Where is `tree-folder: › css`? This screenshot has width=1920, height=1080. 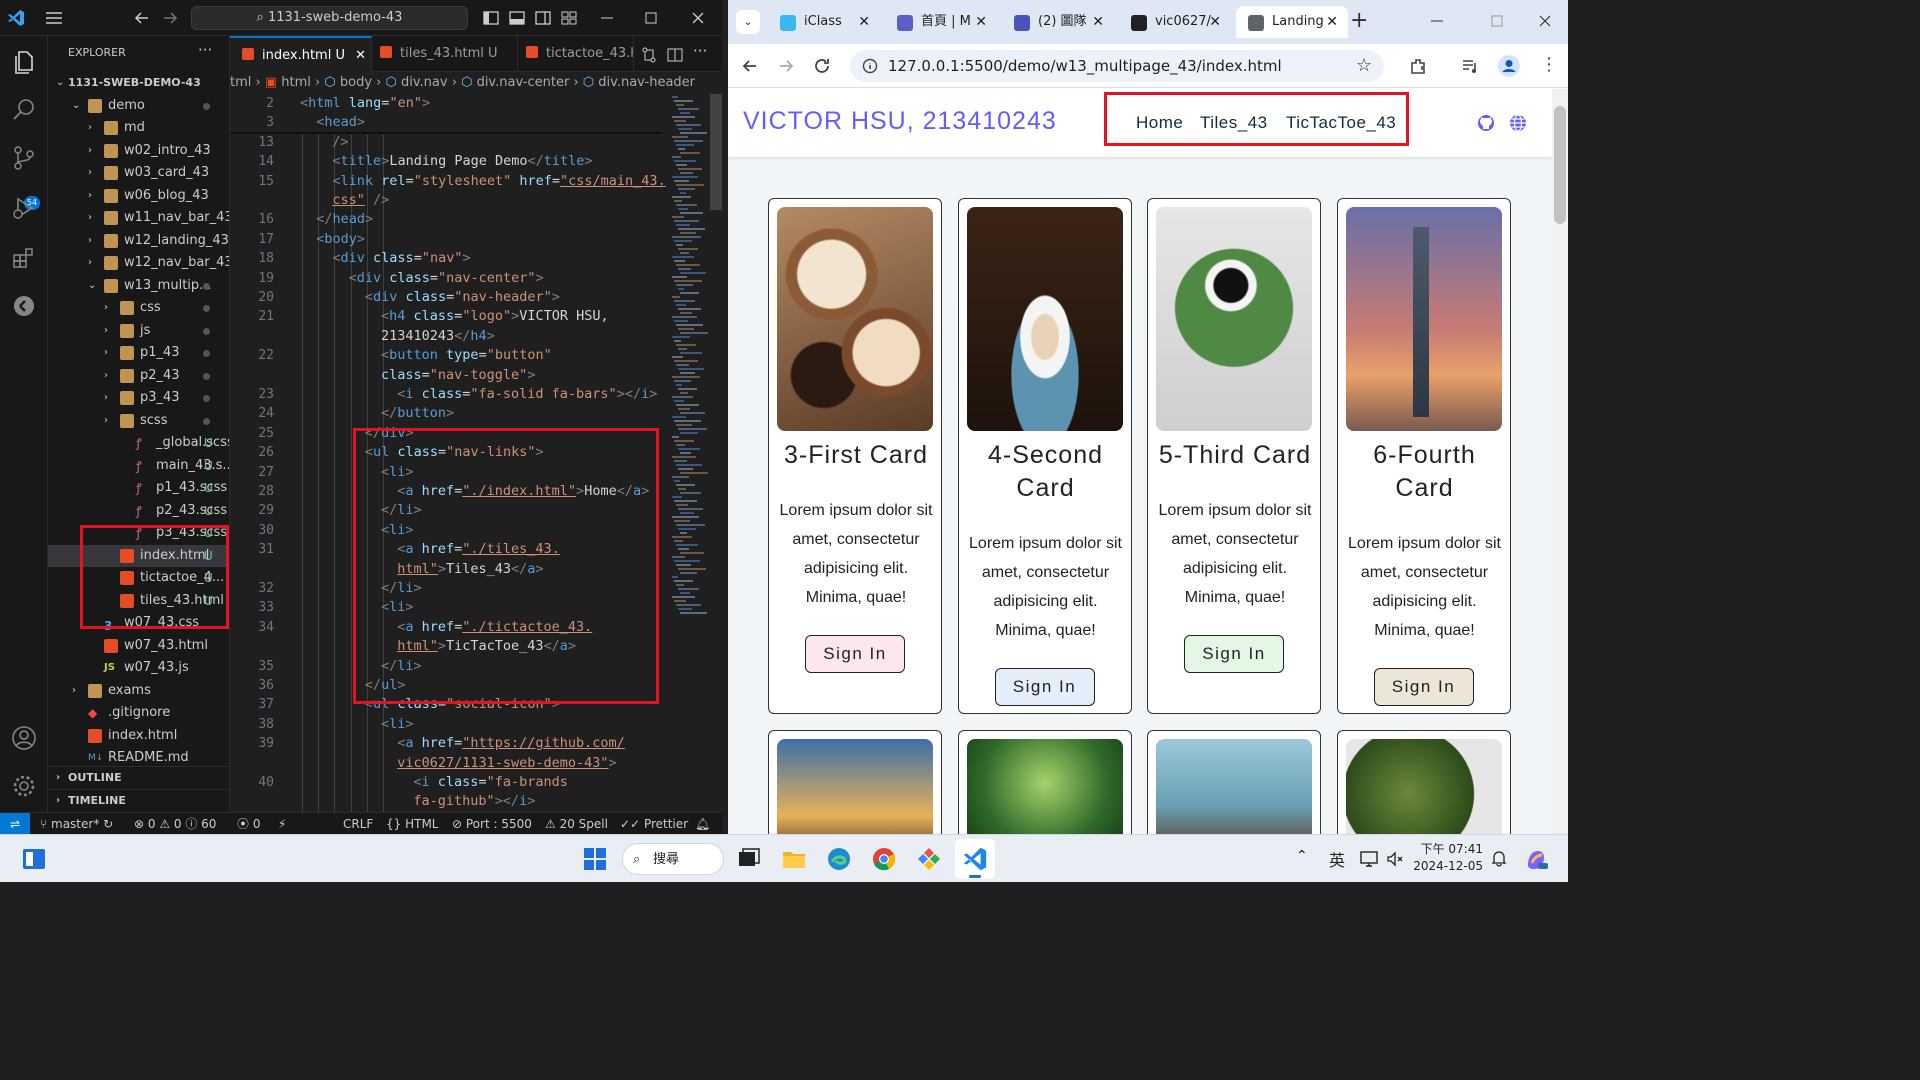
tree-folder: › css is located at coordinates (138, 308).